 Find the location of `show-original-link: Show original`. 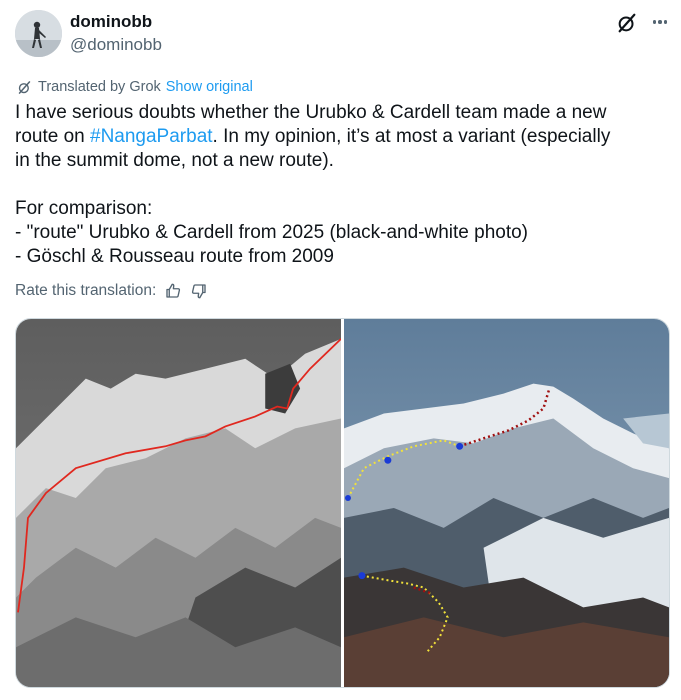

show-original-link: Show original is located at coordinates (209, 87).